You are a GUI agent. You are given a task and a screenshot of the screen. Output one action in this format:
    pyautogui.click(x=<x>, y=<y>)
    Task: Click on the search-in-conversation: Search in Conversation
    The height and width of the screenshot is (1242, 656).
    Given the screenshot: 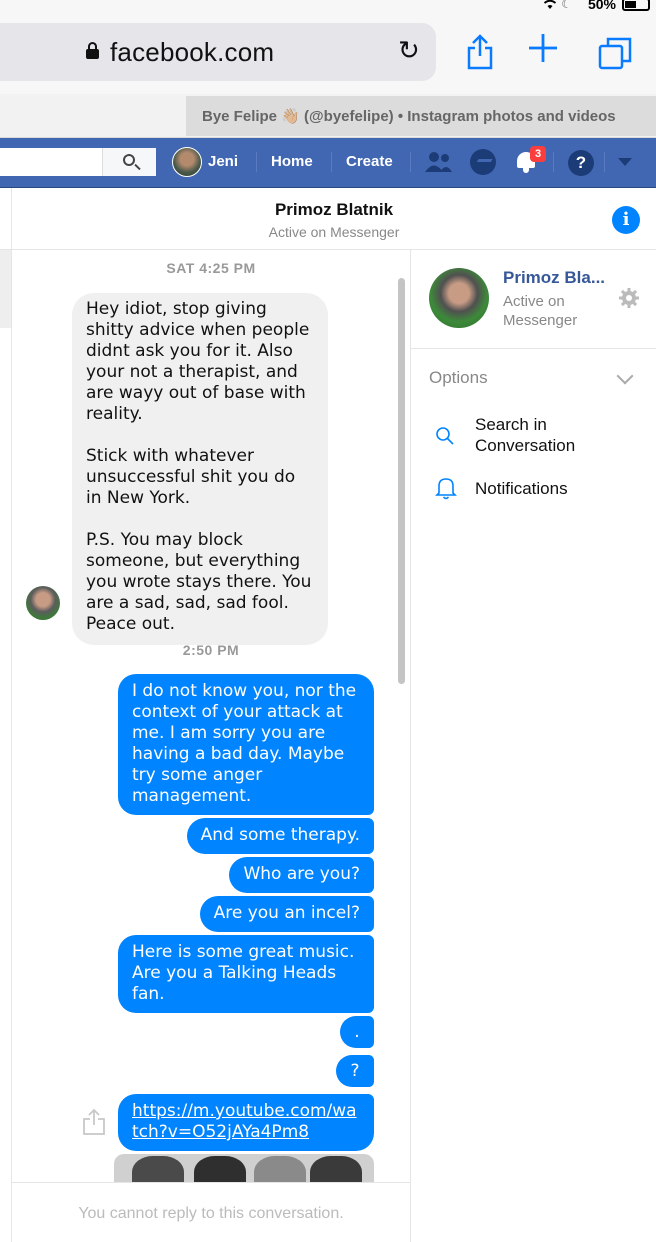 What is the action you would take?
    pyautogui.click(x=555, y=435)
    